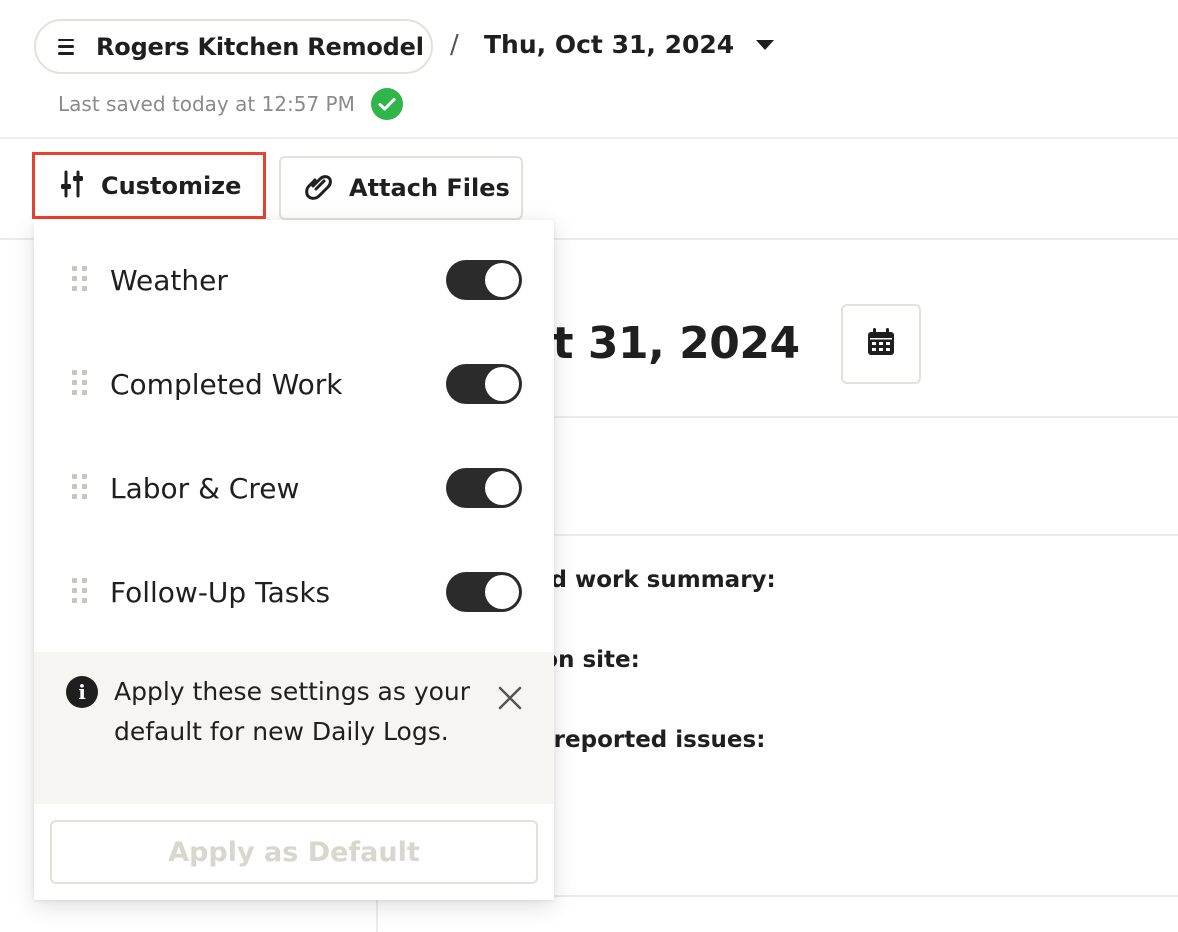 Image resolution: width=1178 pixels, height=932 pixels. Describe the element at coordinates (82, 692) in the screenshot. I see `info-icon: i` at that location.